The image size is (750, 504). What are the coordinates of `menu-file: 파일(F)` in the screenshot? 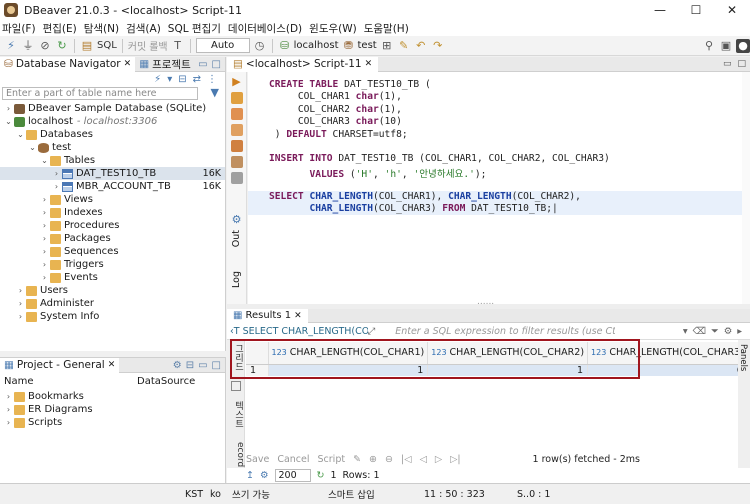 It's located at (19, 28).